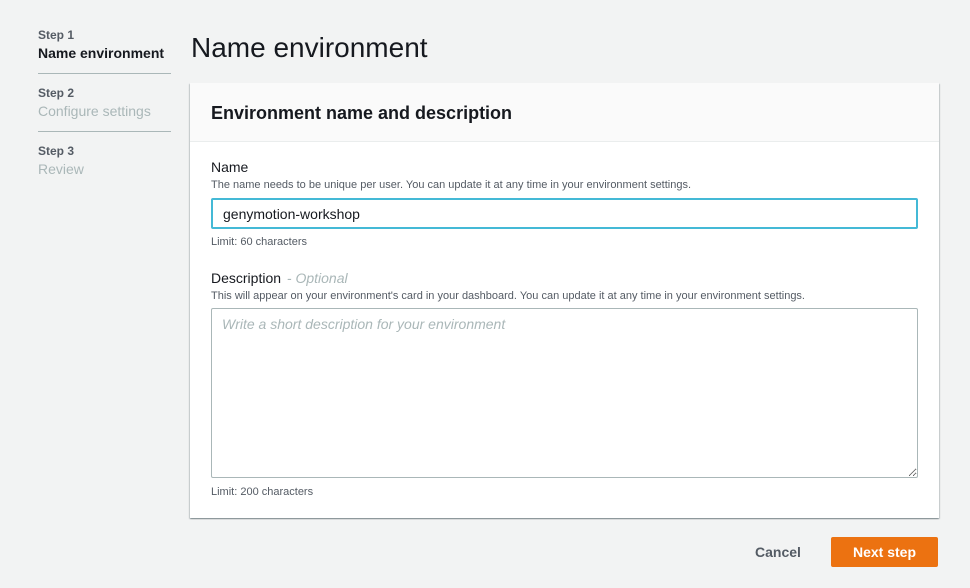 This screenshot has height=588, width=970. I want to click on name-limit: Limit: 60 characters, so click(259, 242).